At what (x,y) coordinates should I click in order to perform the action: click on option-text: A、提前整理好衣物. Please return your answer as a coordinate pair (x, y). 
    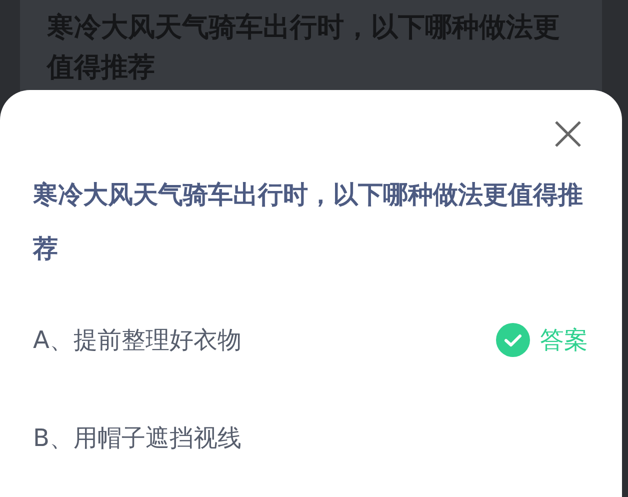
    Looking at the image, I should click on (264, 340).